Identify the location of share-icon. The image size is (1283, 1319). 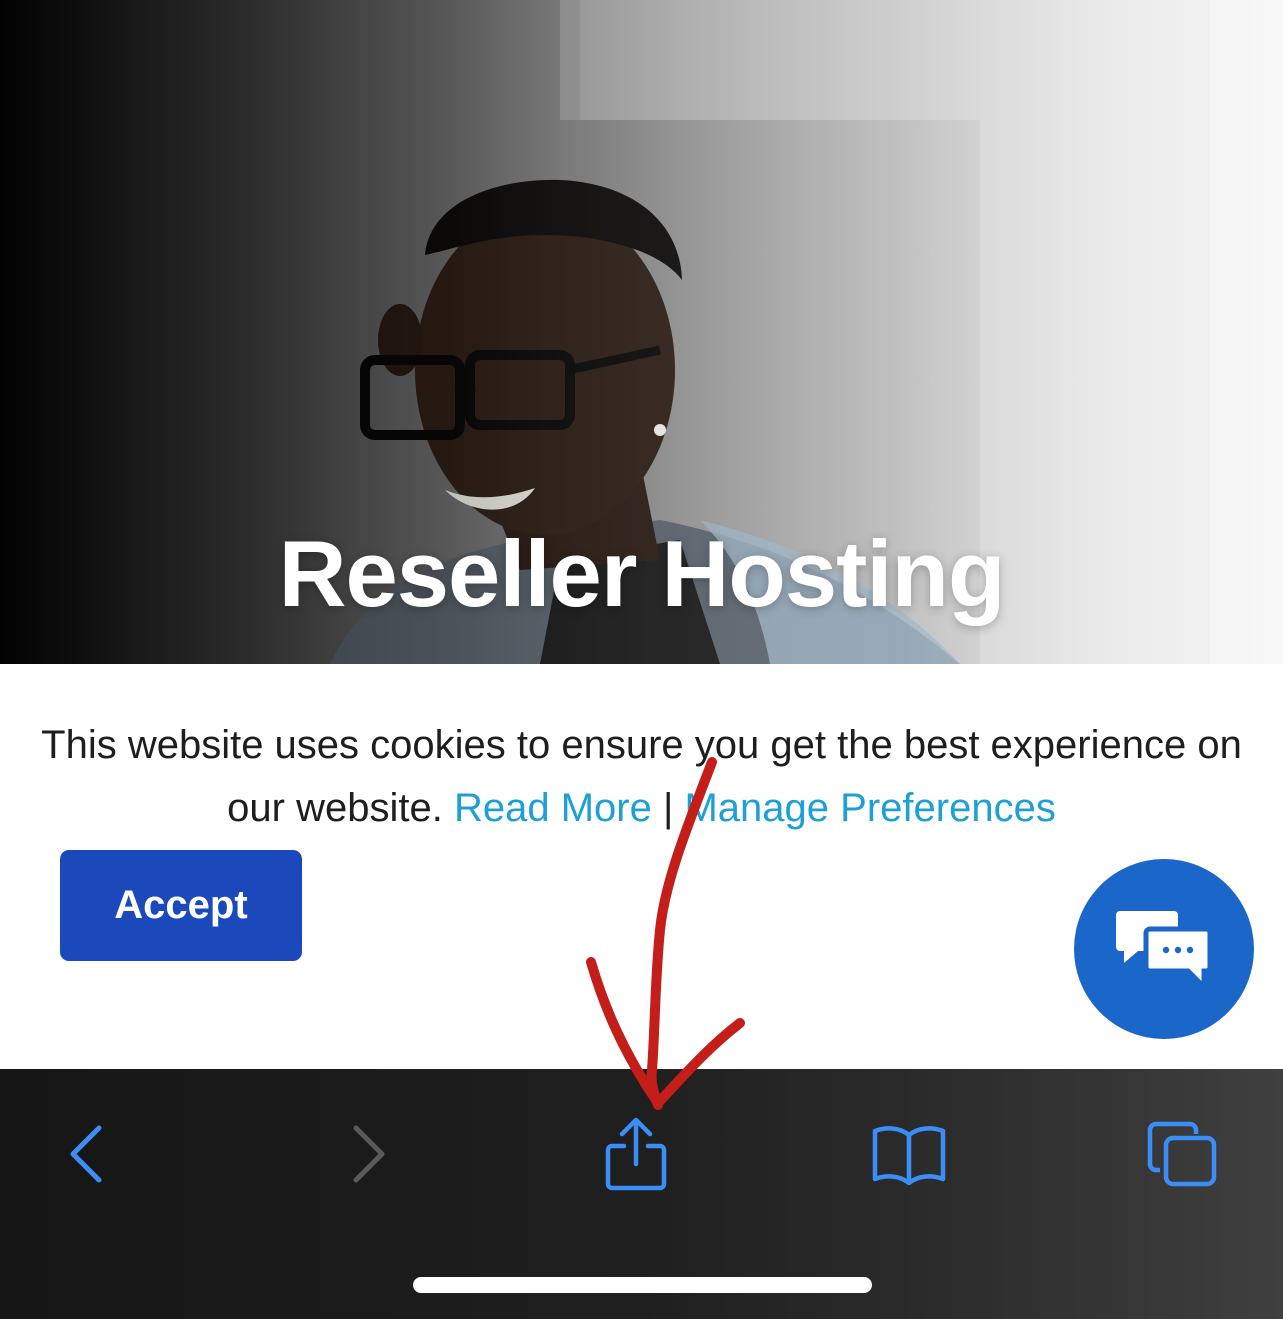
(636, 1154).